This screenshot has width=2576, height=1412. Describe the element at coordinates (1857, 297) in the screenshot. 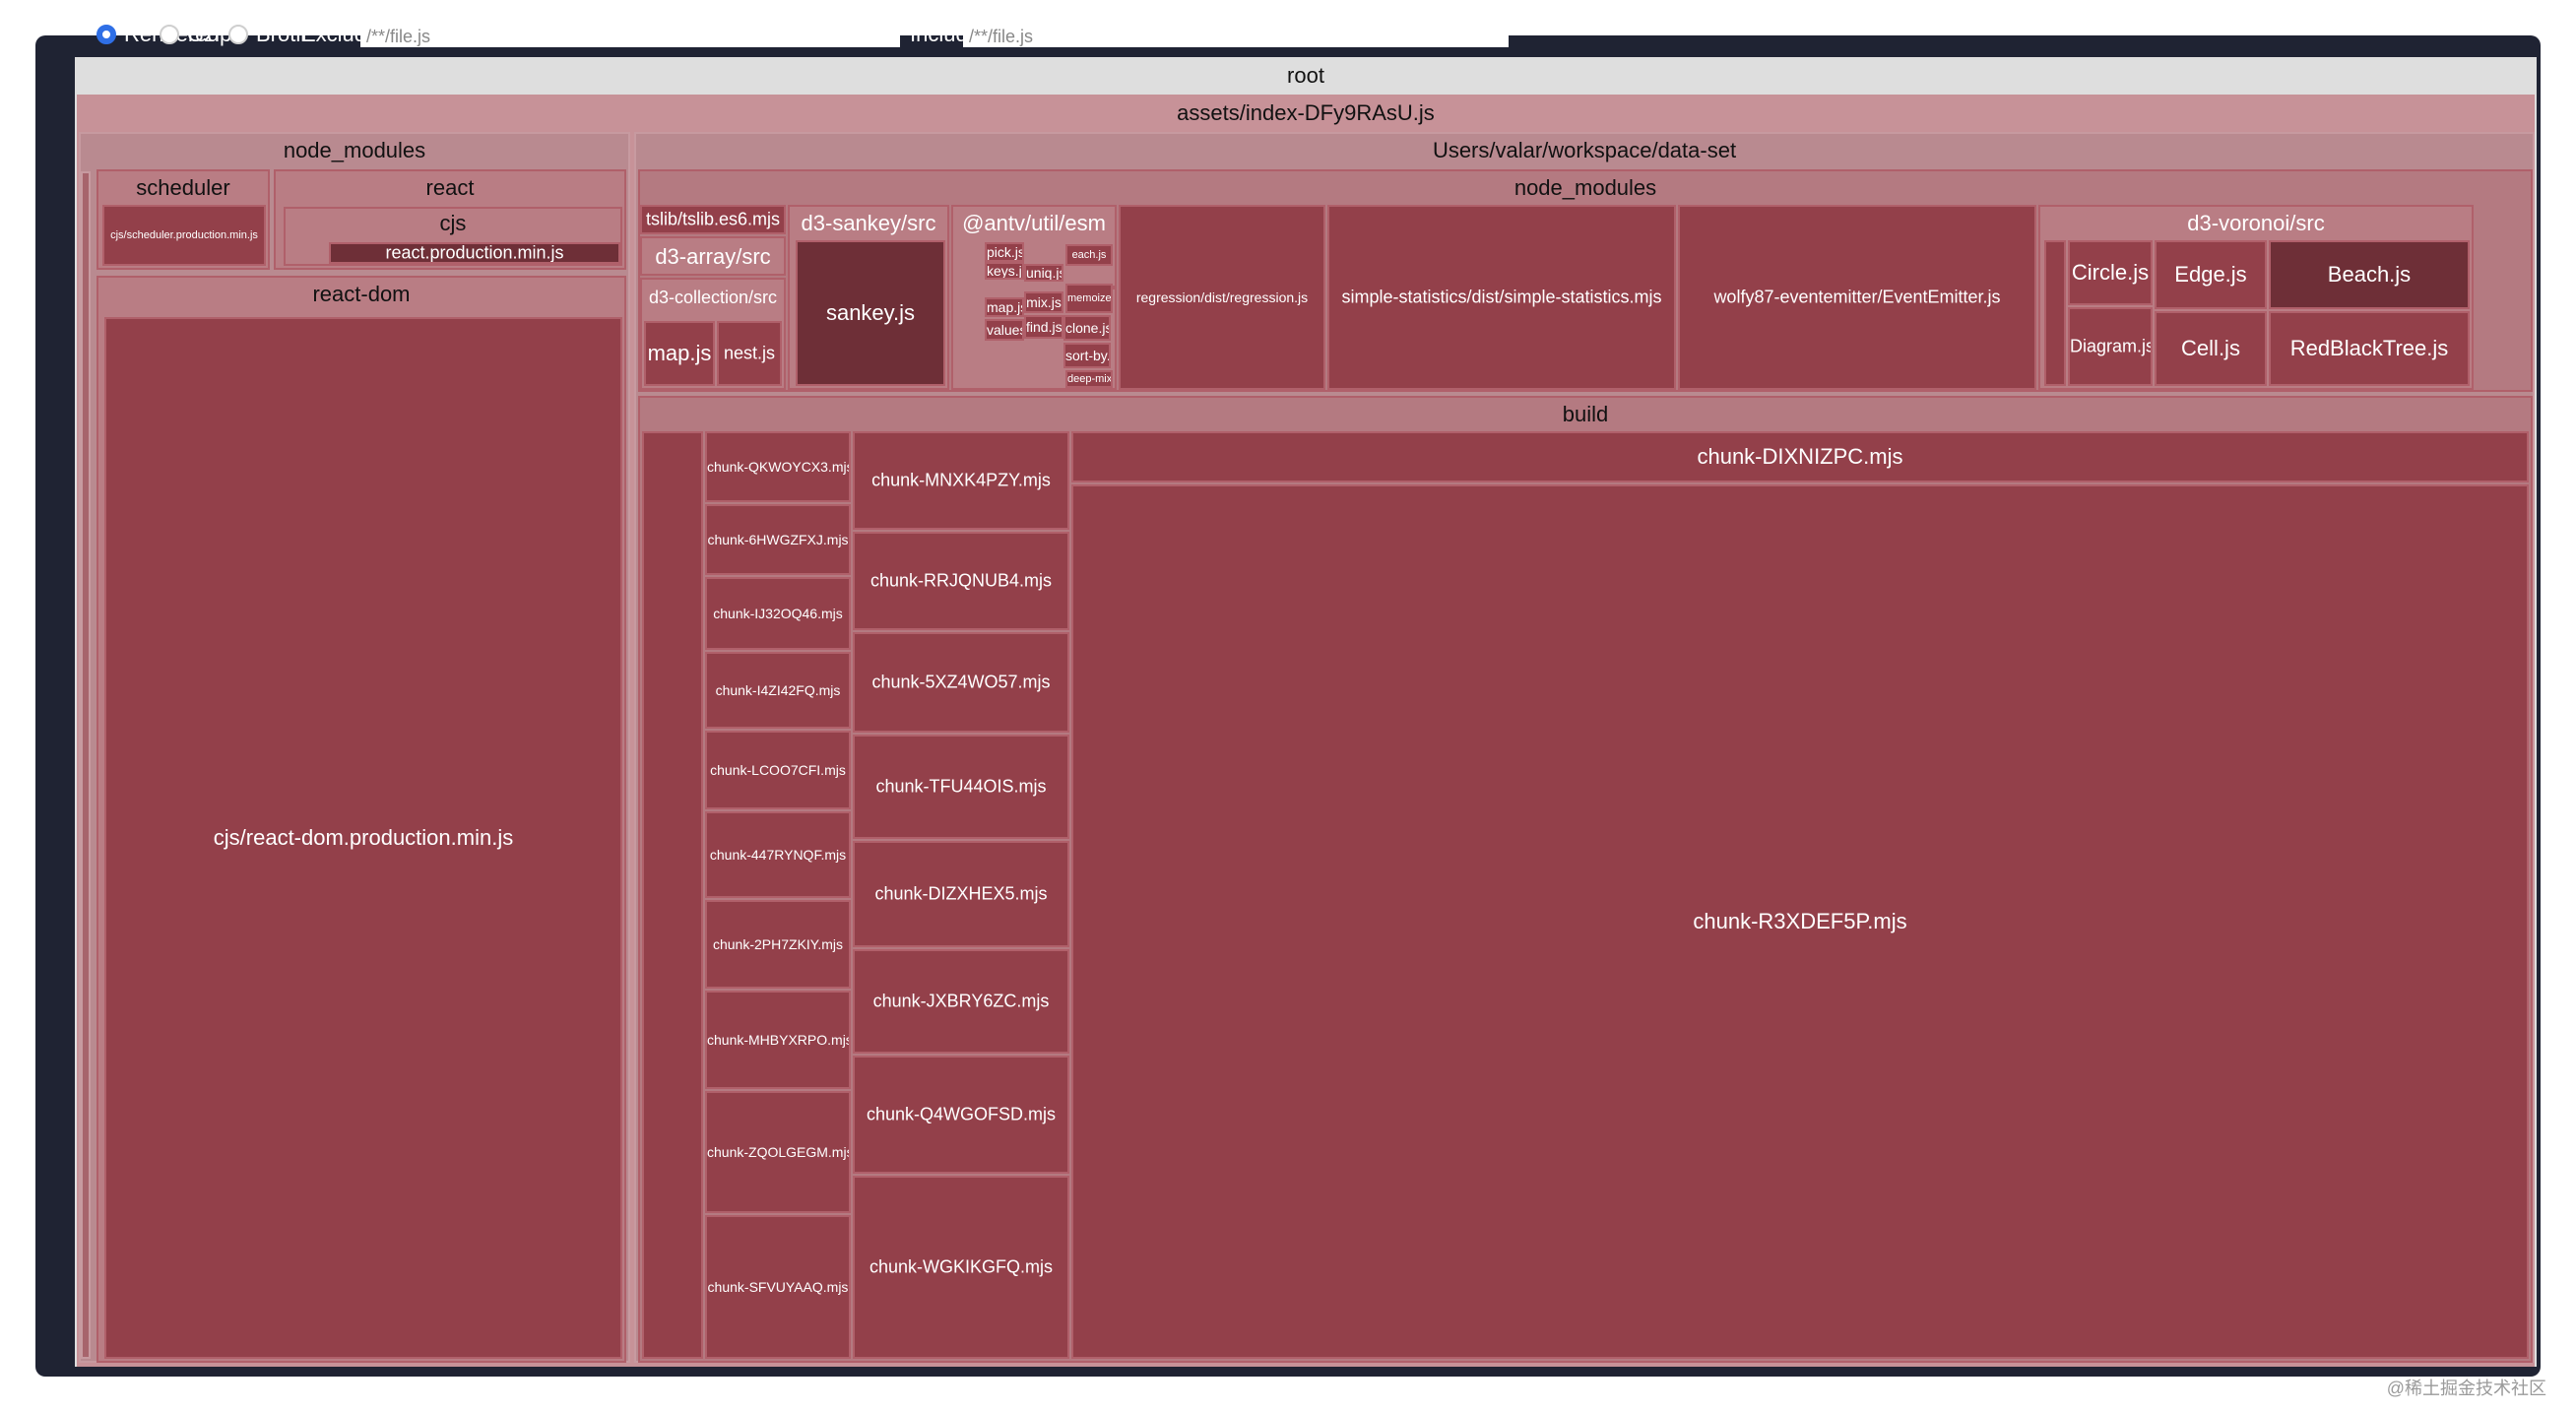

I see `node-eventemitter: wolfy87-eventemitter/EventEmitter.js` at that location.